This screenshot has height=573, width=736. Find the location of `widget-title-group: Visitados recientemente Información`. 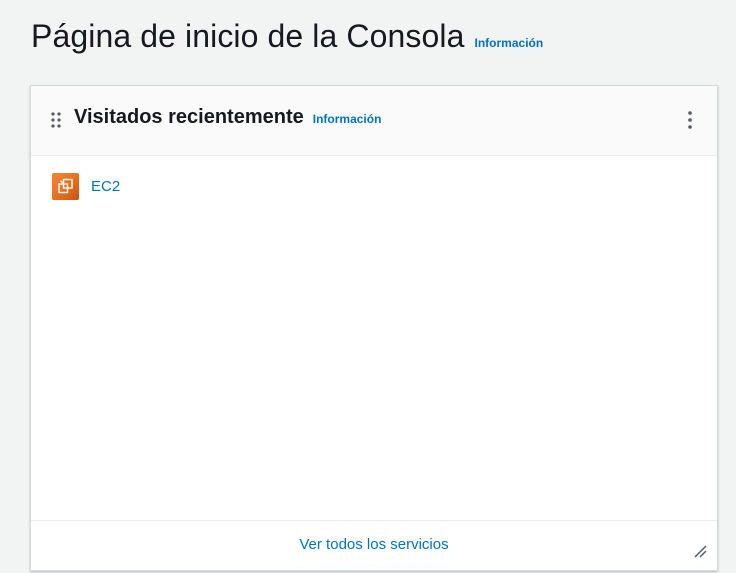

widget-title-group: Visitados recientemente Información is located at coordinates (227, 117).